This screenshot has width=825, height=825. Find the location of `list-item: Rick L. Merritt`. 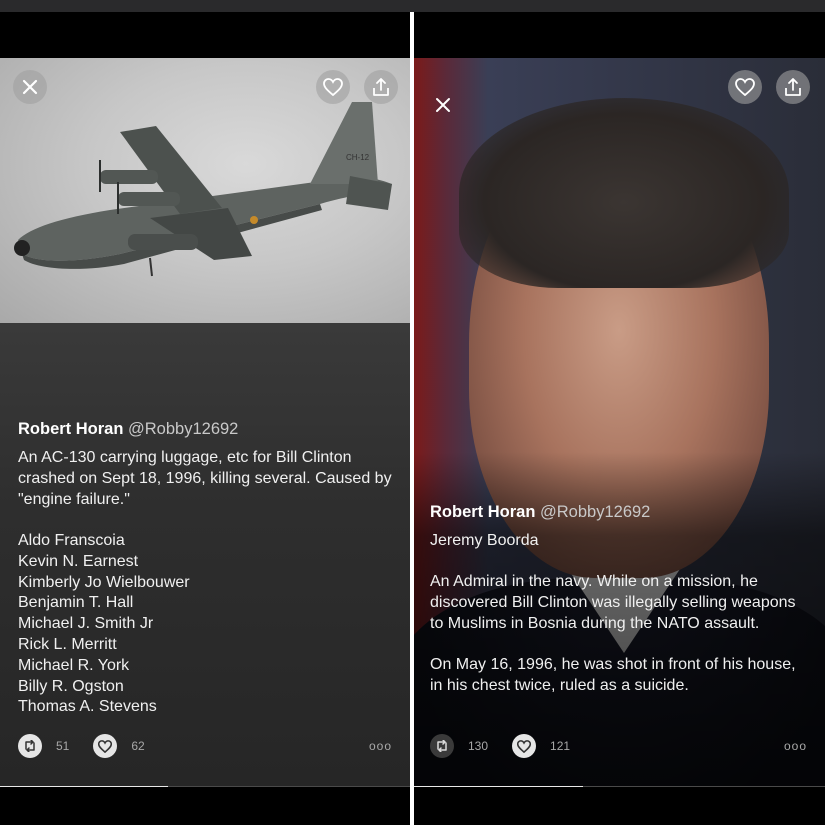

list-item: Rick L. Merritt is located at coordinates (67, 644).